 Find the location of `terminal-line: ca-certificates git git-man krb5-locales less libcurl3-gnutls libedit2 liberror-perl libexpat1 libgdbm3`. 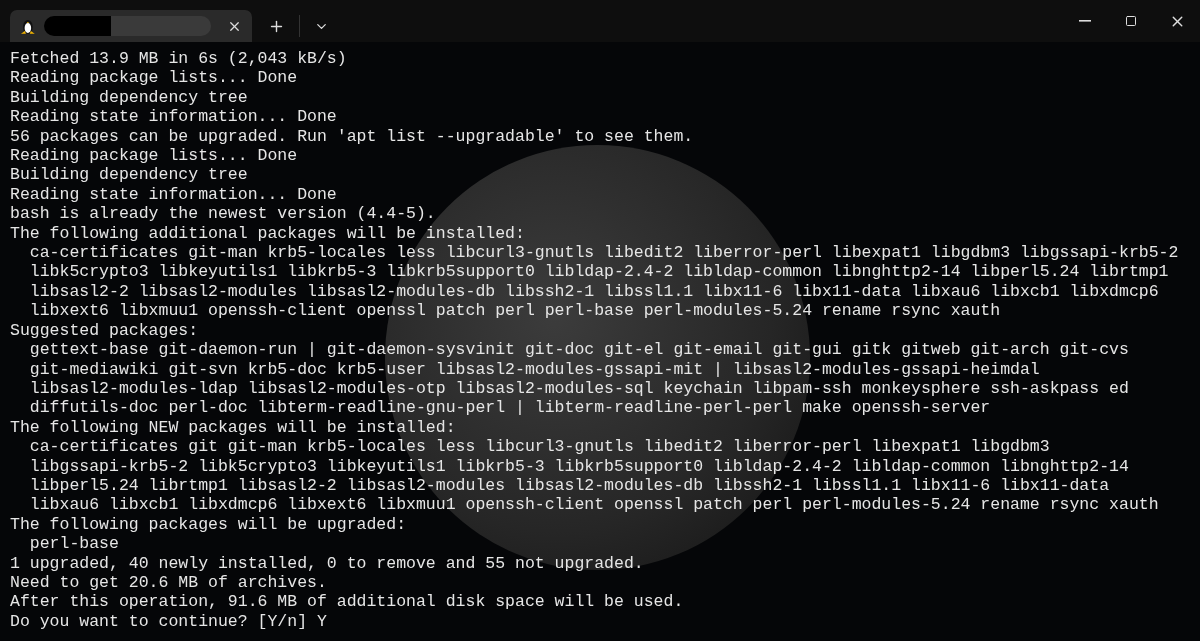

terminal-line: ca-certificates git git-man krb5-locales less libcurl3-gnutls libedit2 liberror-perl libexpat1 libgdbm3 is located at coordinates (539, 447).